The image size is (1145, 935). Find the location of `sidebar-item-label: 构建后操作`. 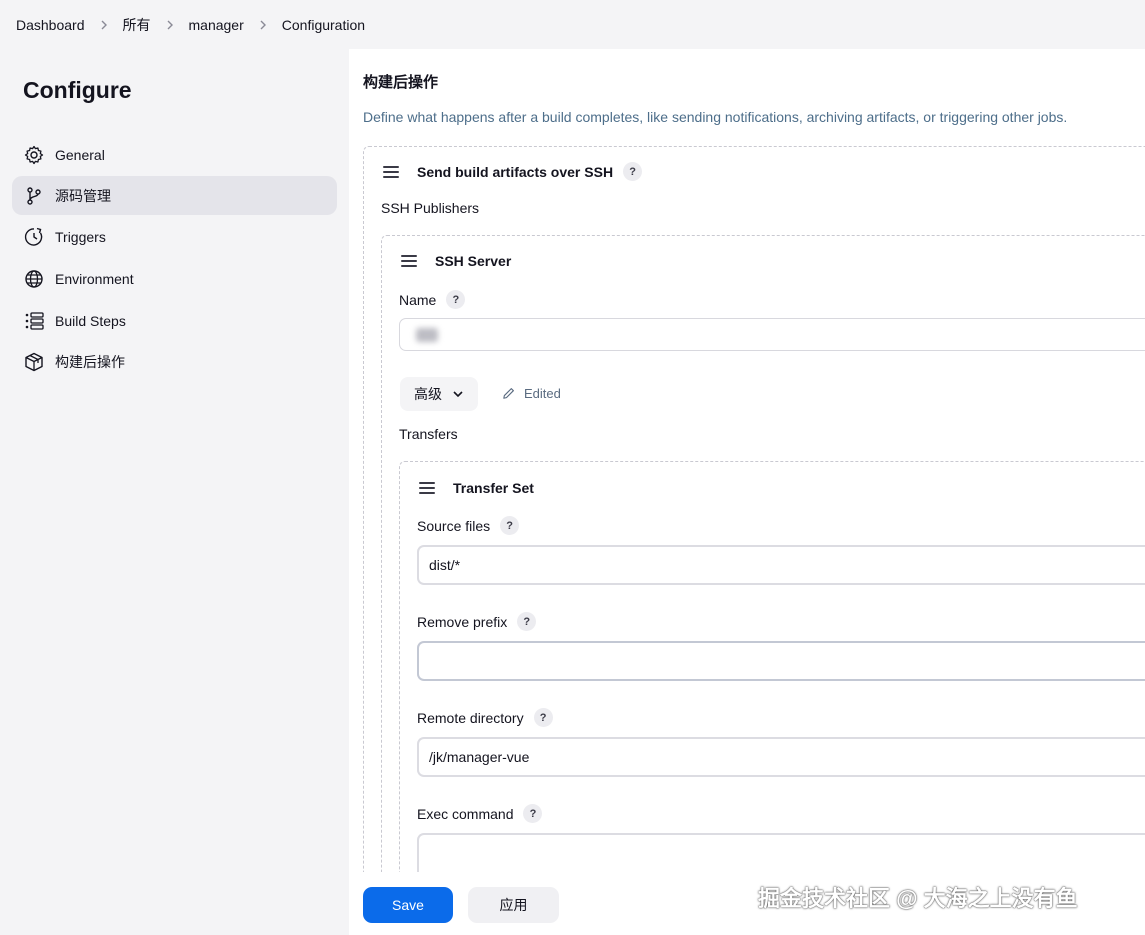

sidebar-item-label: 构建后操作 is located at coordinates (90, 361).